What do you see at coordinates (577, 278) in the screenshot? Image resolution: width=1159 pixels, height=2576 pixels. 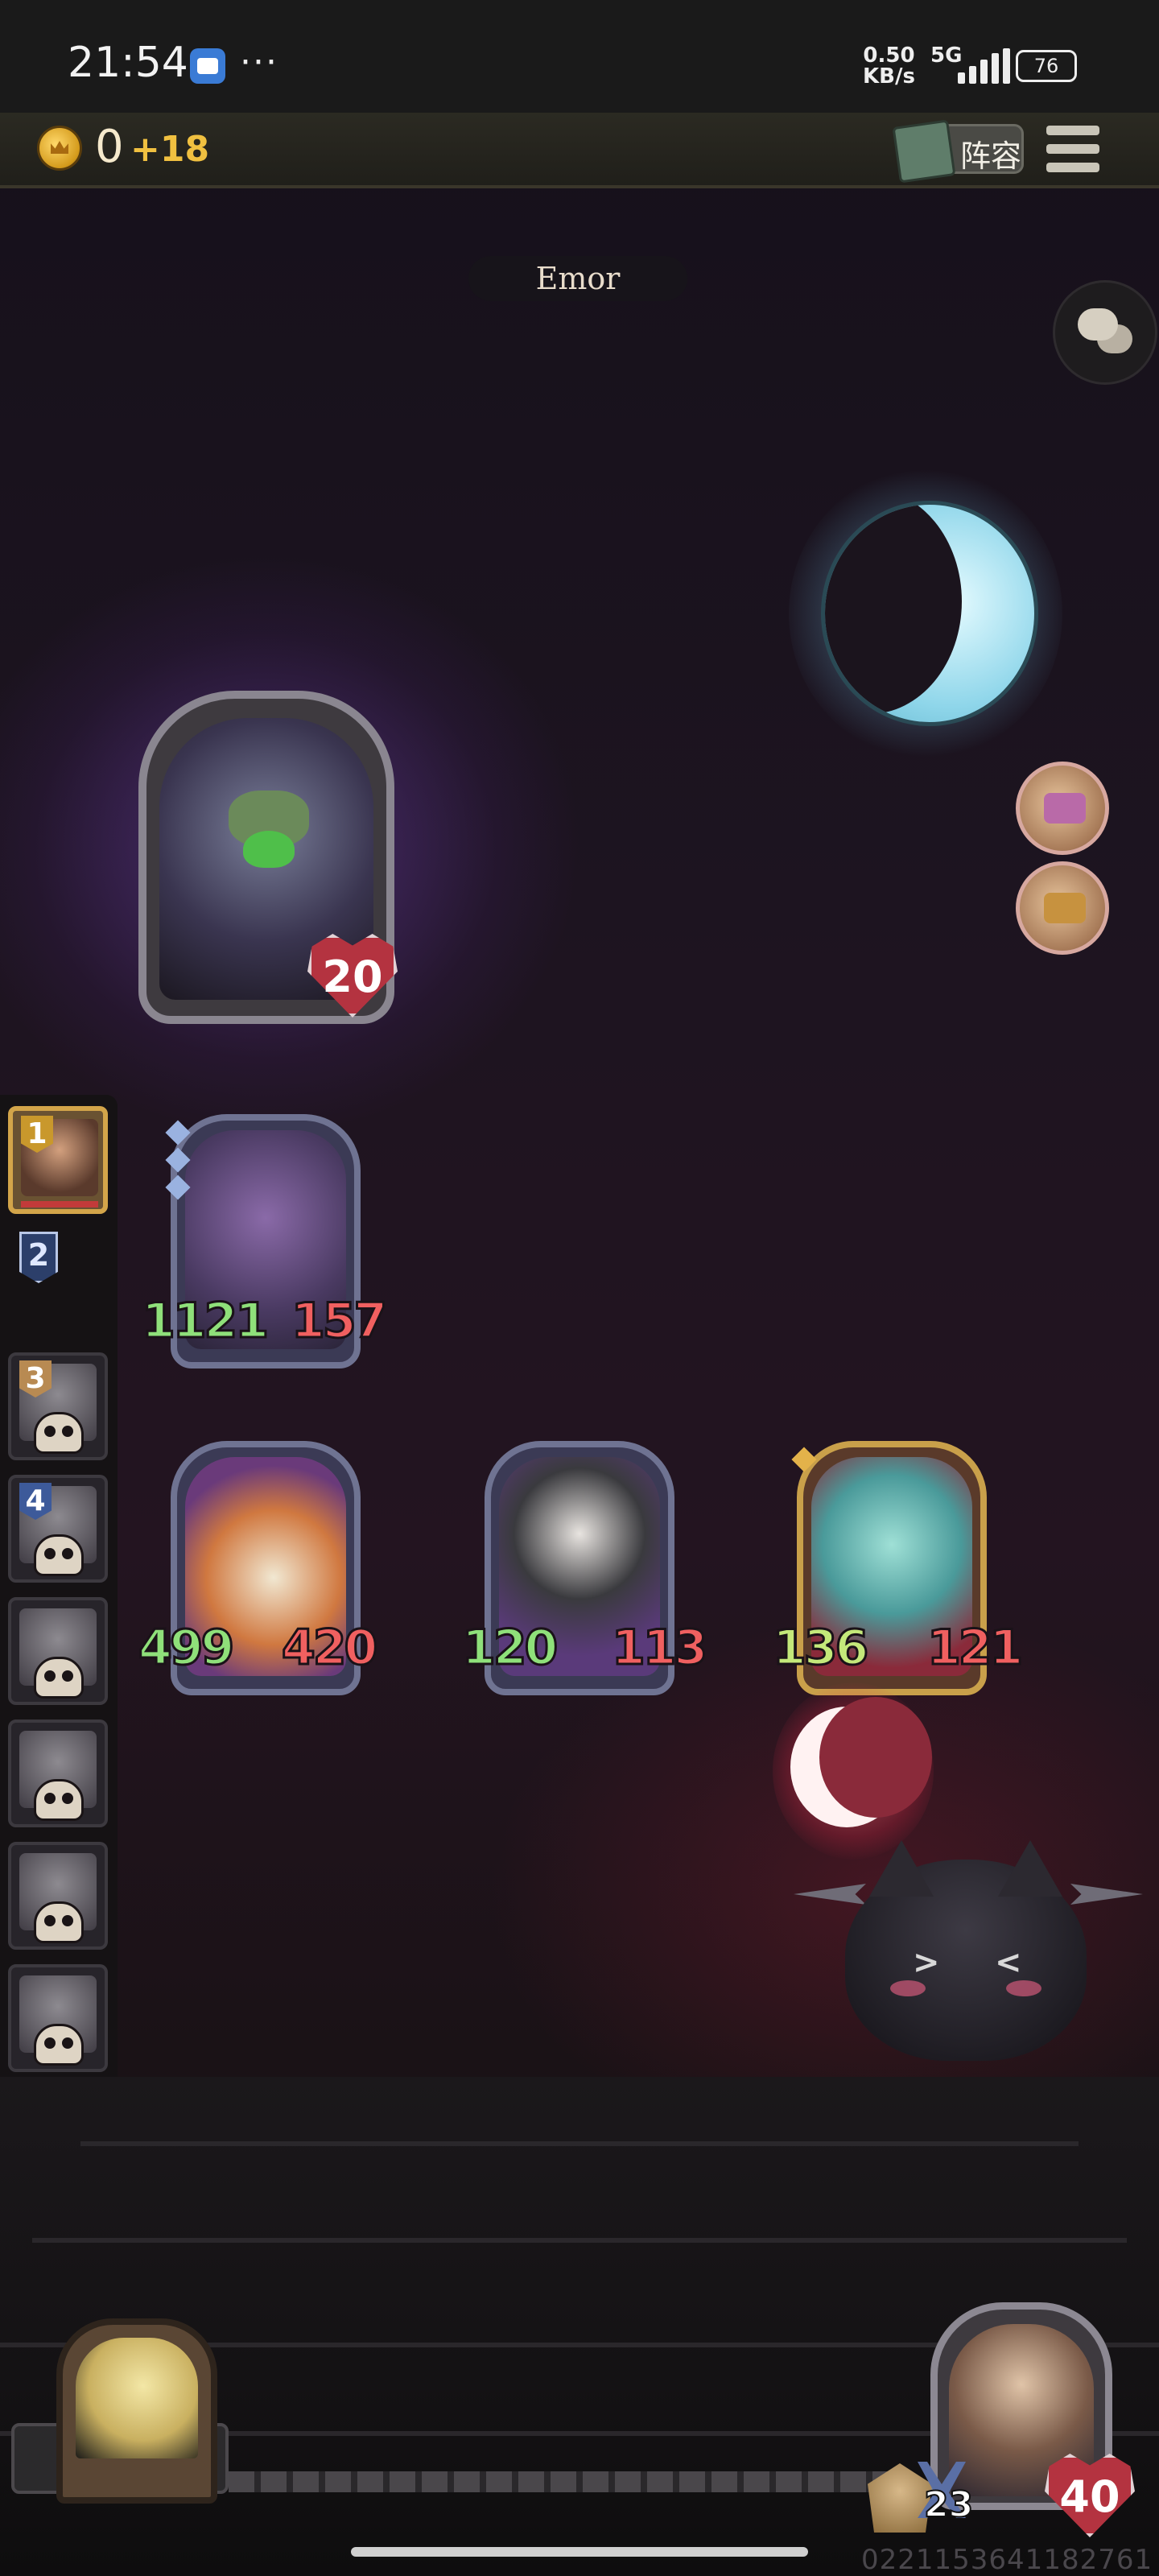 I see `opponent-name: Emor` at bounding box center [577, 278].